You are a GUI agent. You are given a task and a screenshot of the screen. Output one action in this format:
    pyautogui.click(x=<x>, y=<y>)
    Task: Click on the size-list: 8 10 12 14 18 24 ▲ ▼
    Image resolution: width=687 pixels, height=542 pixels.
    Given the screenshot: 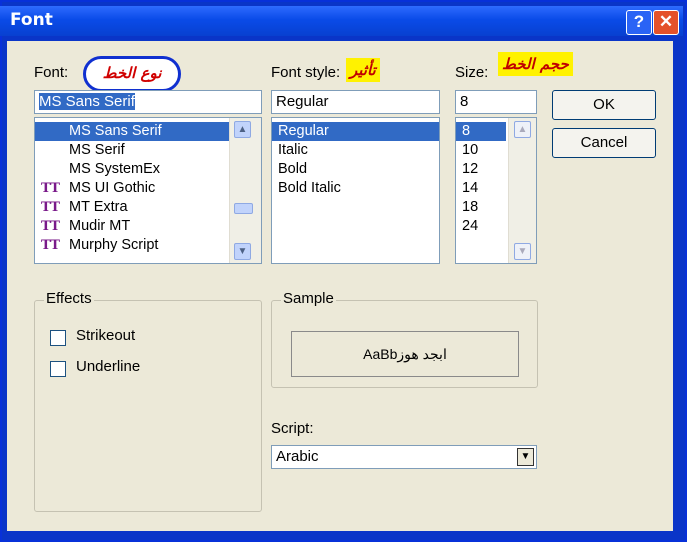 What is the action you would take?
    pyautogui.click(x=496, y=190)
    